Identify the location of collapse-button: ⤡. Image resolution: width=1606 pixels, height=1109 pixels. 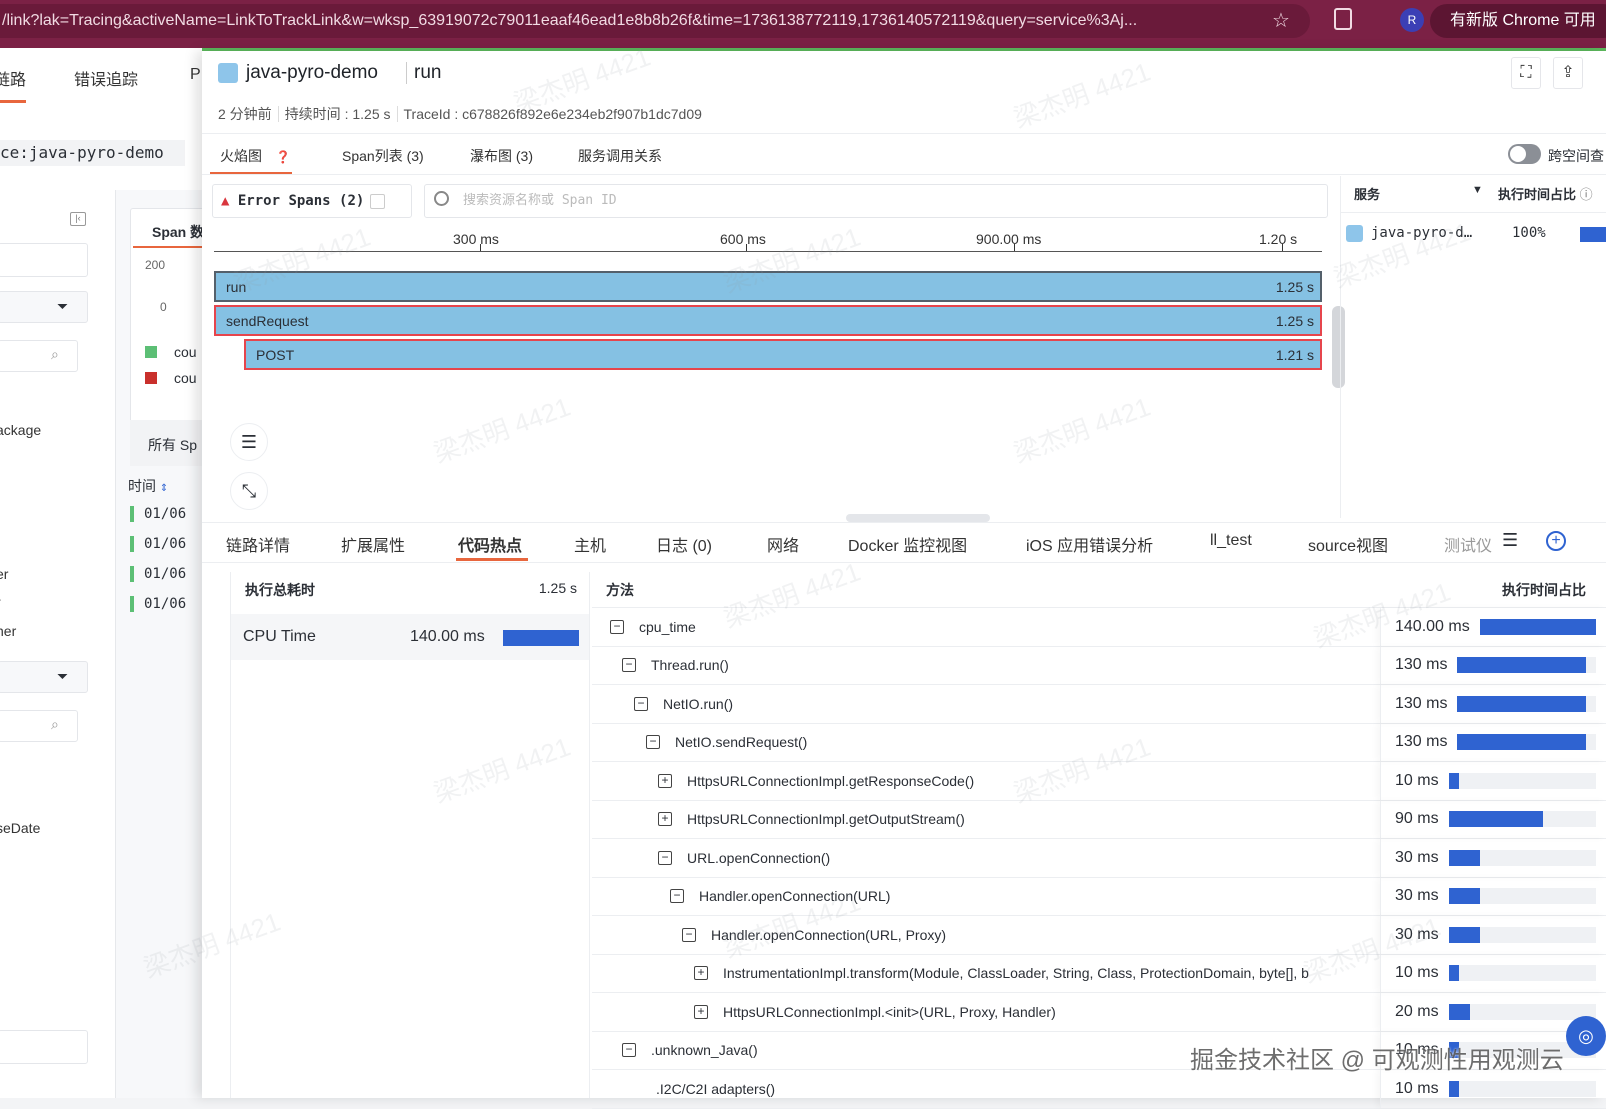
(249, 491).